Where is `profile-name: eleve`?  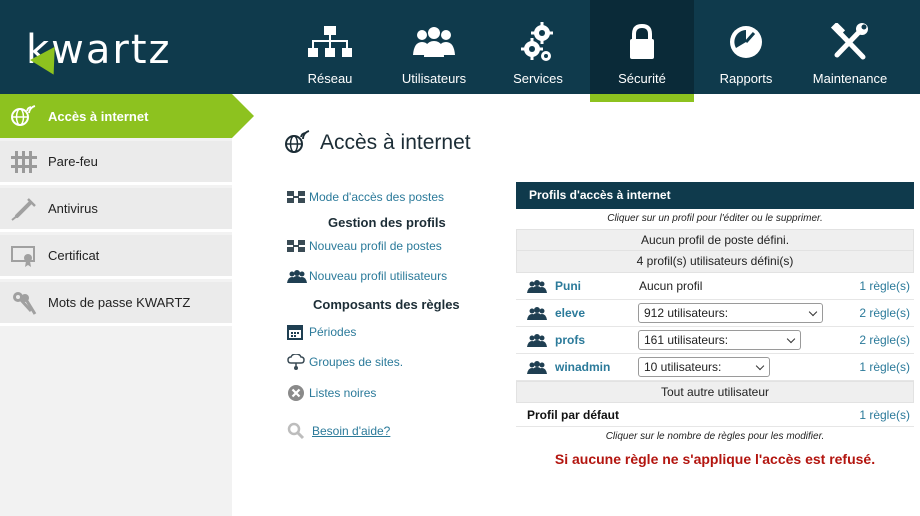
profile-name: eleve is located at coordinates (570, 313).